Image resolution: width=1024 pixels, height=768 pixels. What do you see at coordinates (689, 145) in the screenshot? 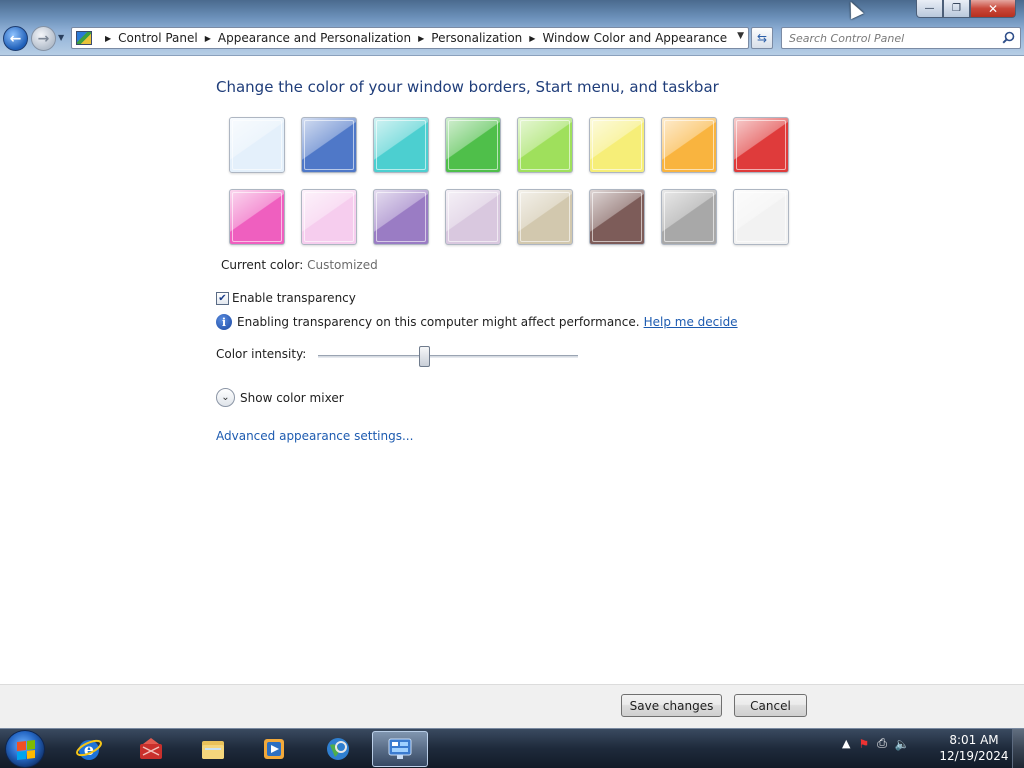
I see `color-swatch-pumpkin` at bounding box center [689, 145].